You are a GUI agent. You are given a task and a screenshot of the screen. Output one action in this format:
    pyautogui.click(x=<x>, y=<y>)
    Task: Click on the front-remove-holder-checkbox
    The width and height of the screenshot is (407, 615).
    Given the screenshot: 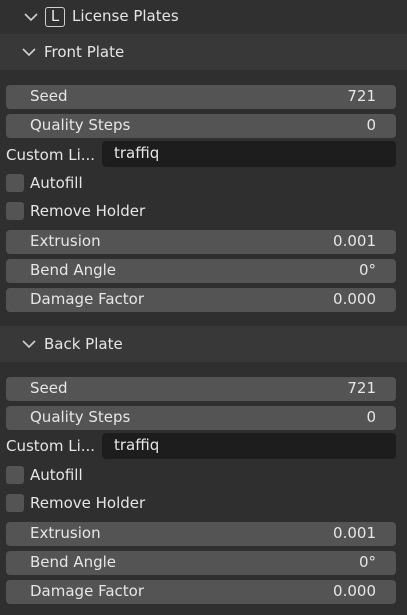 What is the action you would take?
    pyautogui.click(x=15, y=211)
    